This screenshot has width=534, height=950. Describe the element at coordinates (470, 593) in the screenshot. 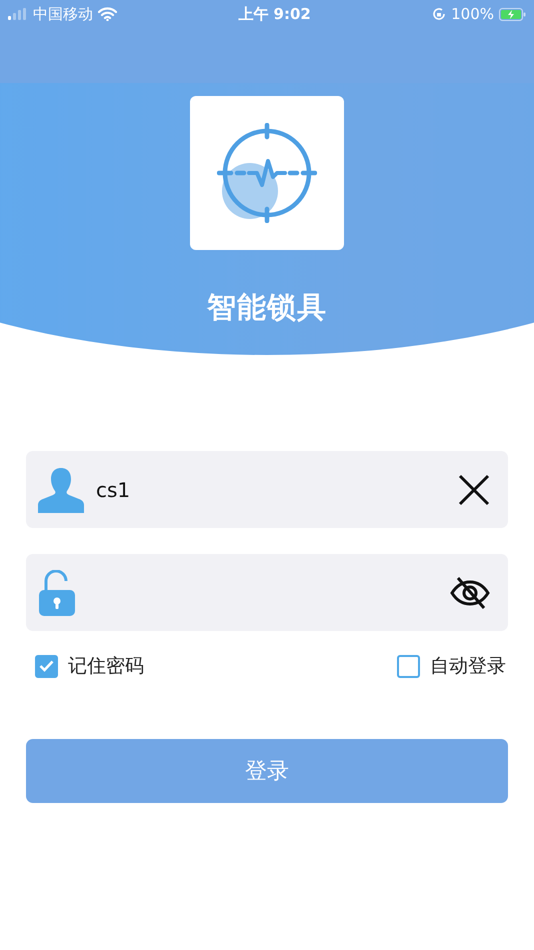

I see `eye-slash-icon` at that location.